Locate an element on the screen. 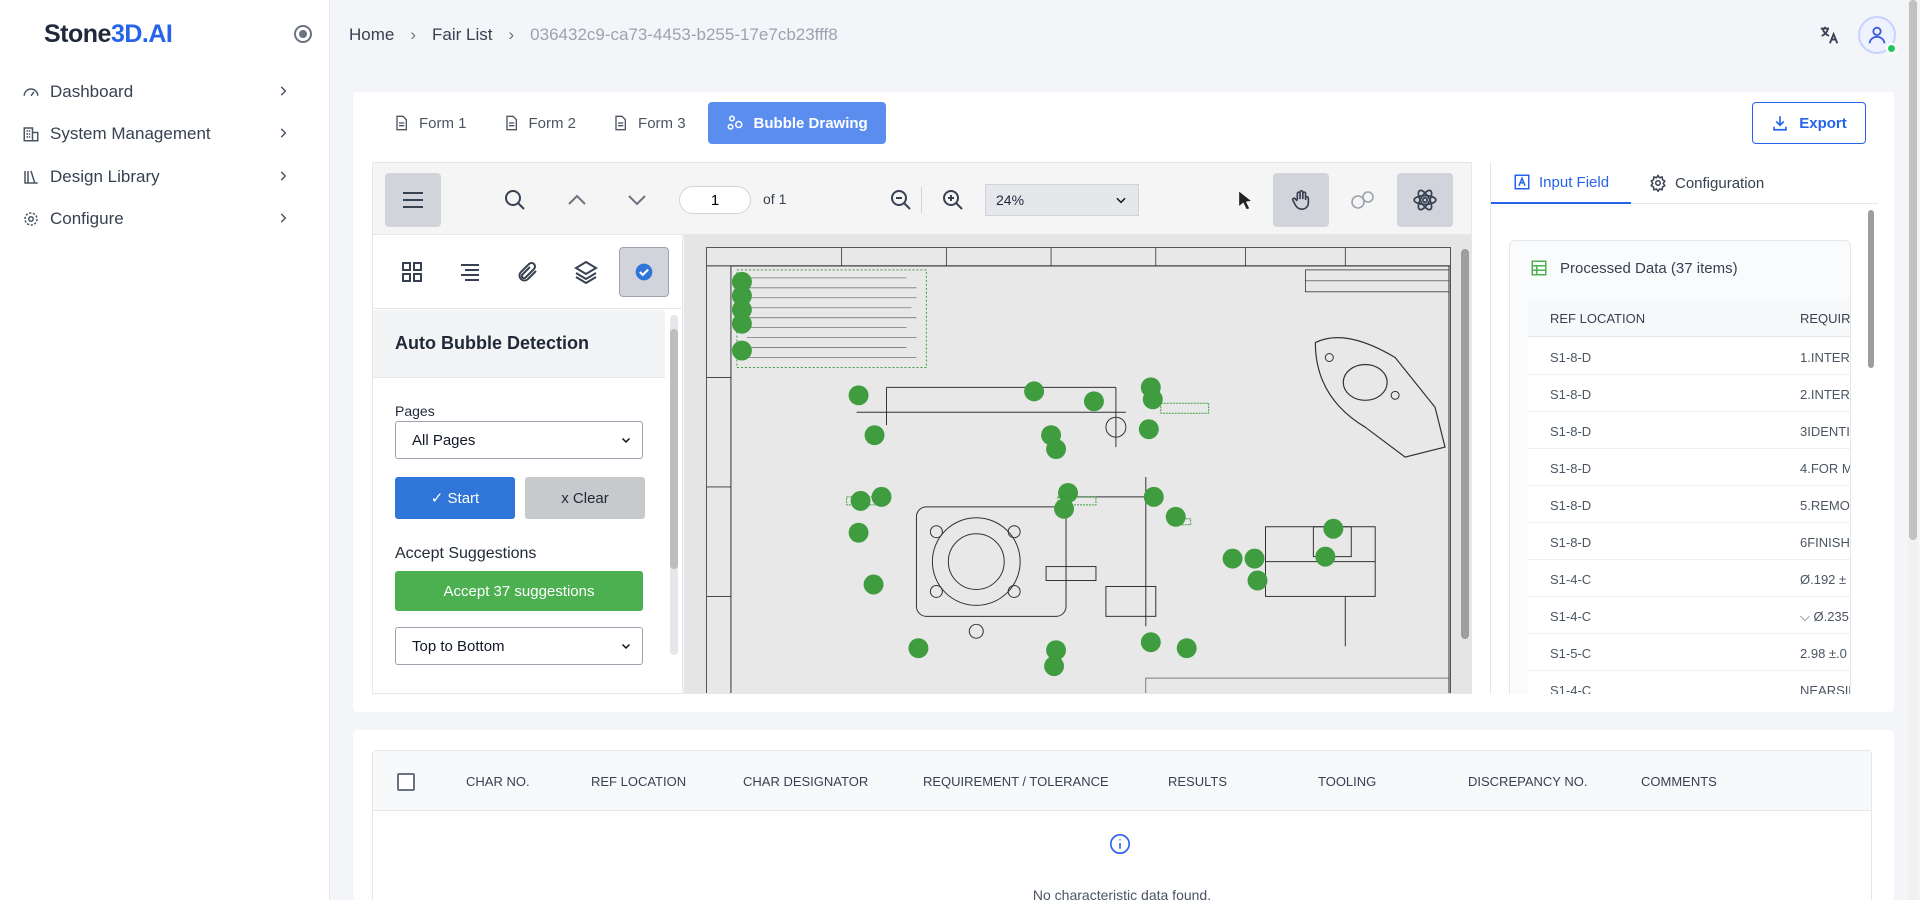  drawing-scrollbar is located at coordinates (1465, 444).